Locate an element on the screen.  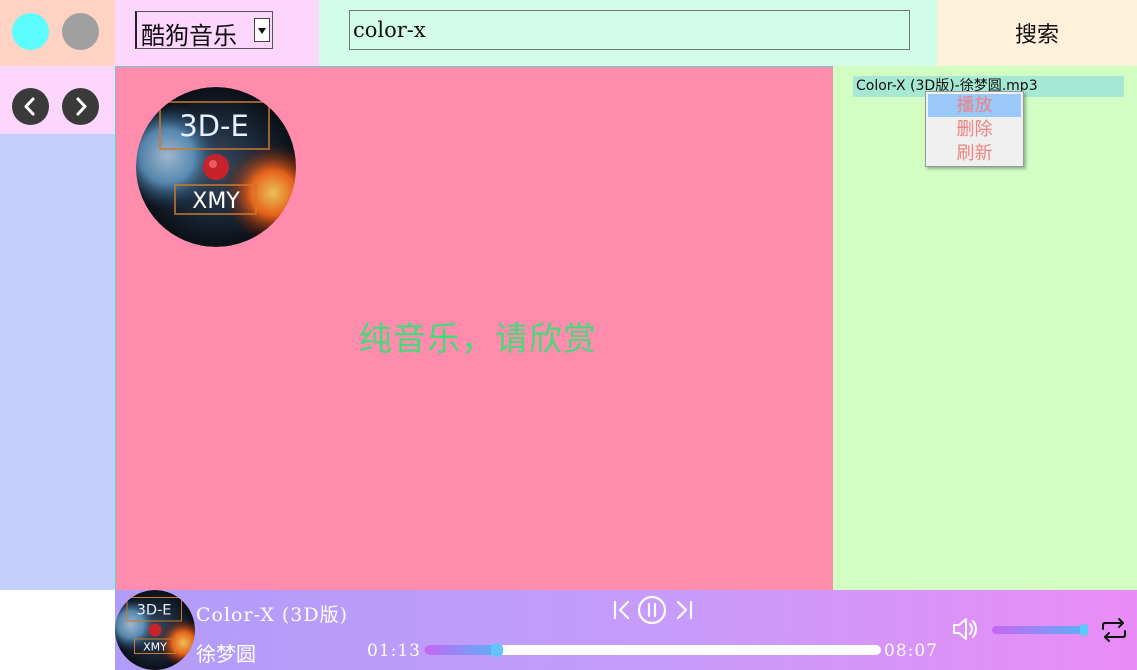
volume-slider is located at coordinates (1039, 630).